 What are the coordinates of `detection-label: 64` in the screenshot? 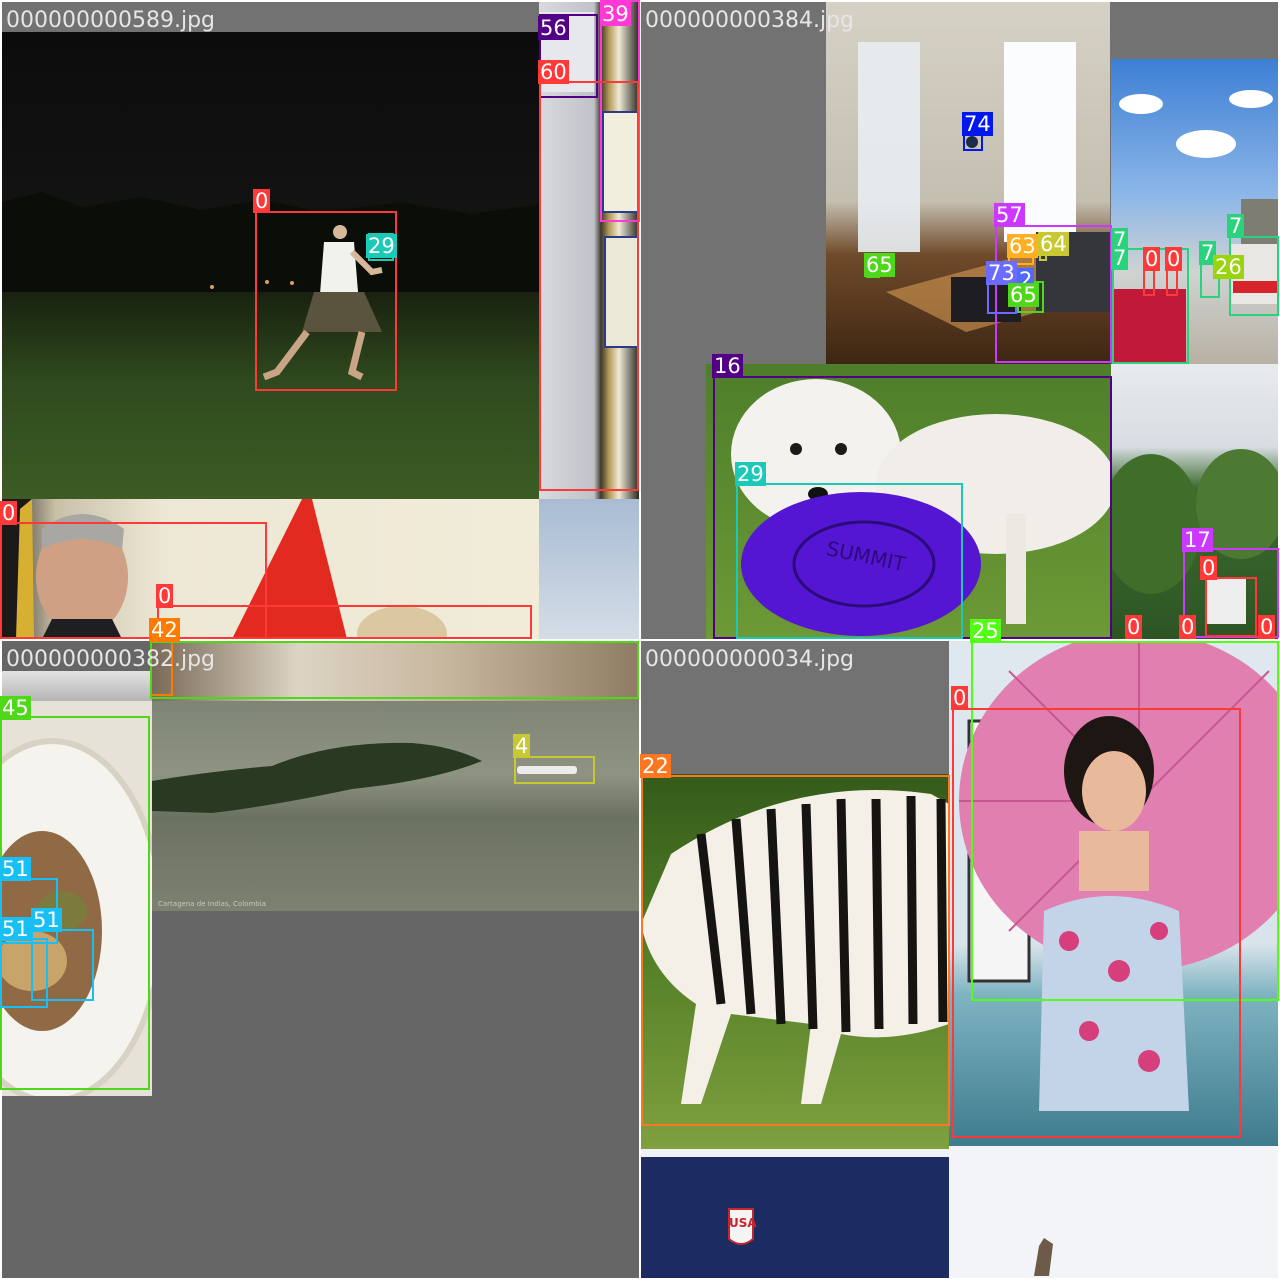 It's located at (1053, 244).